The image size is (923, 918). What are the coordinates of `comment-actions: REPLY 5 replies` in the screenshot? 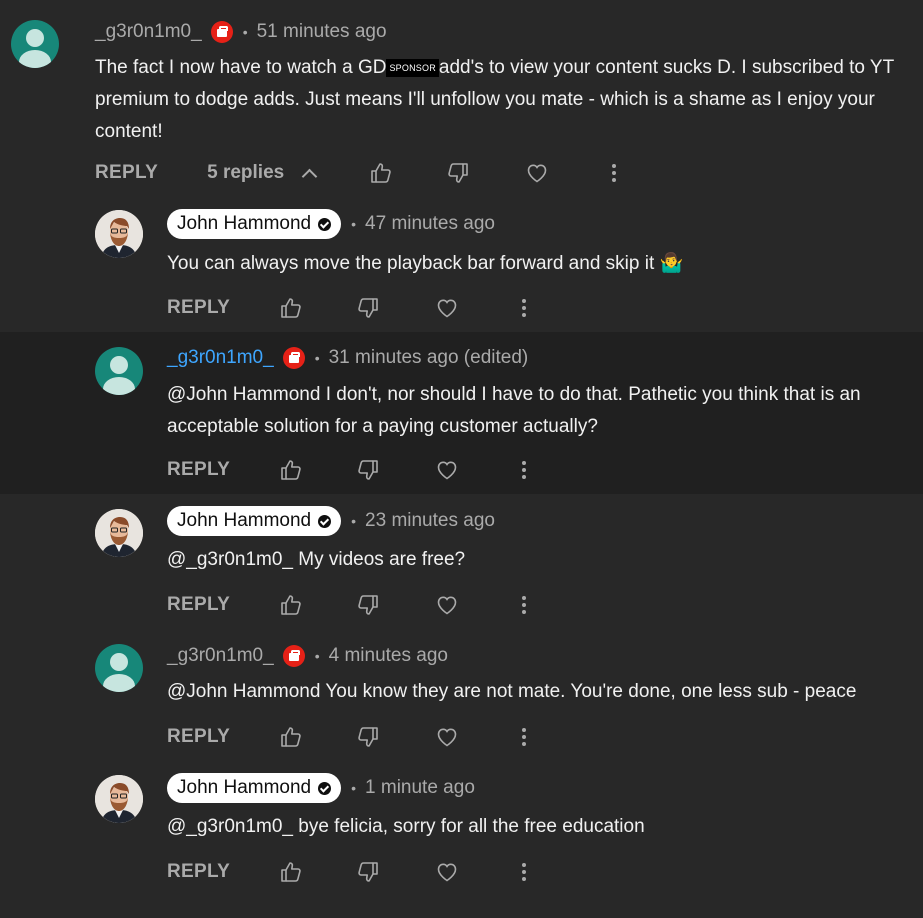 It's located at (375, 173).